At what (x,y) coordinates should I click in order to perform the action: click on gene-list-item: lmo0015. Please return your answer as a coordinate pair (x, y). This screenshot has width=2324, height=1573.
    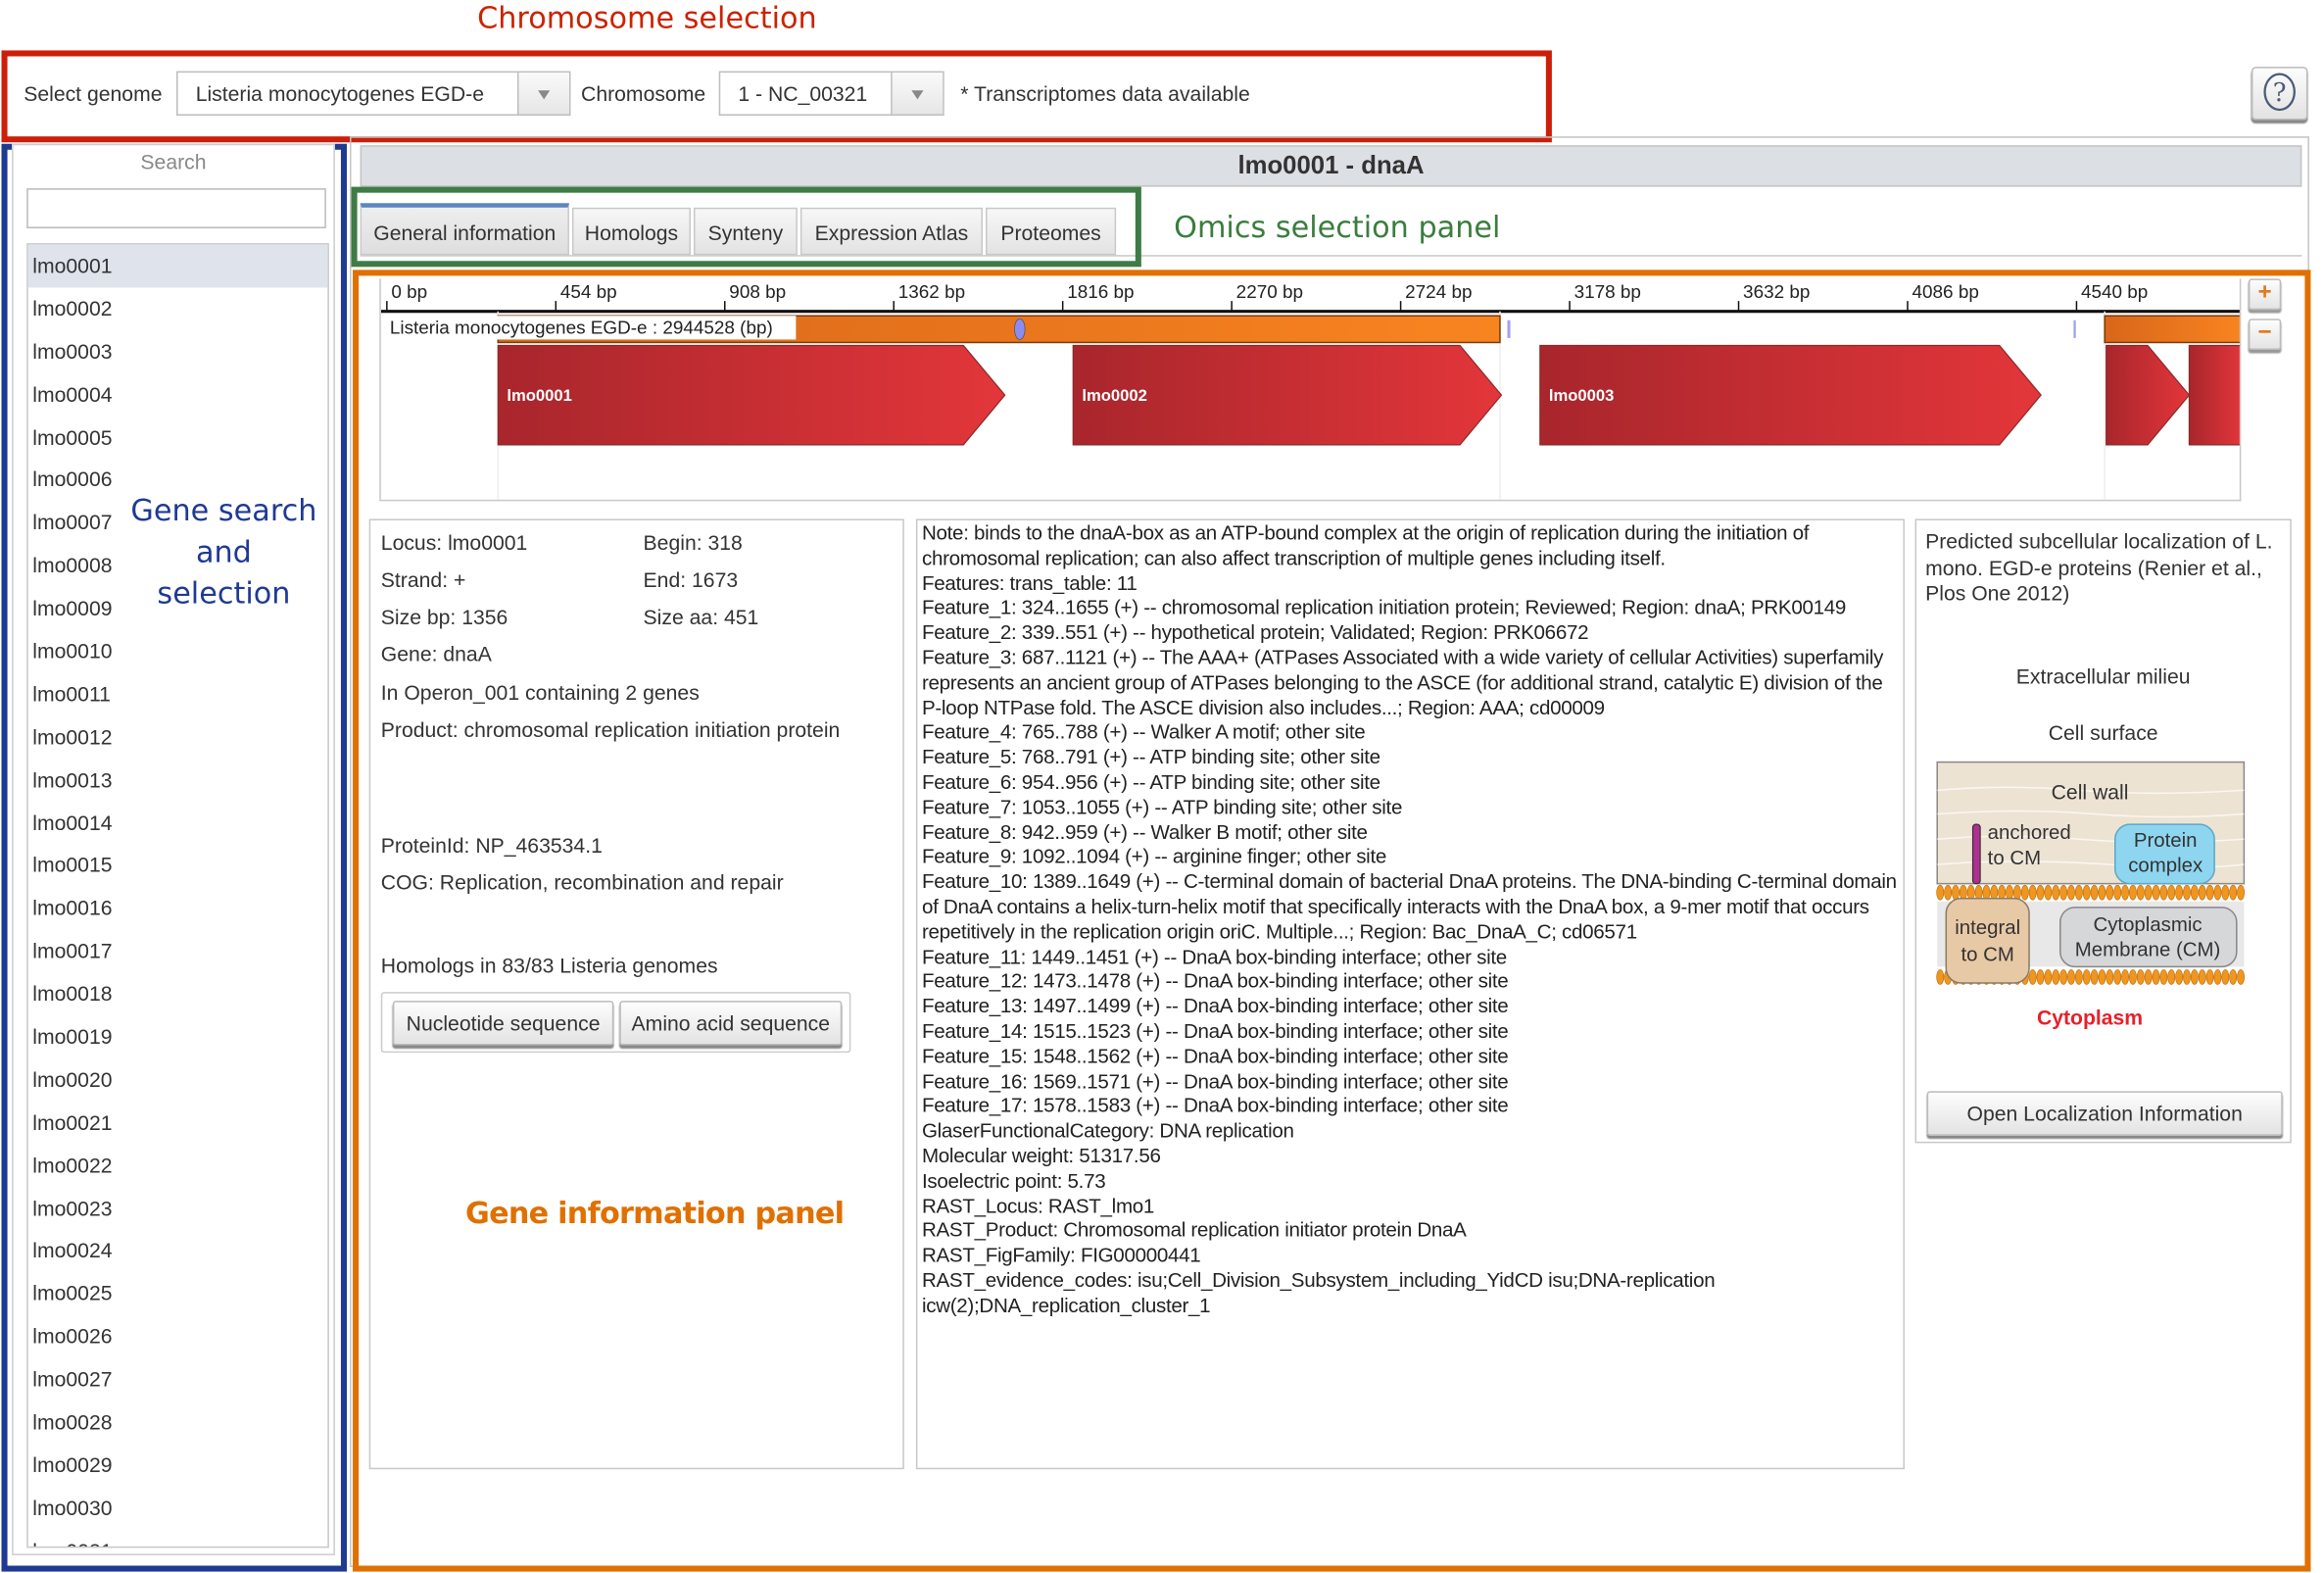
    Looking at the image, I should click on (178, 865).